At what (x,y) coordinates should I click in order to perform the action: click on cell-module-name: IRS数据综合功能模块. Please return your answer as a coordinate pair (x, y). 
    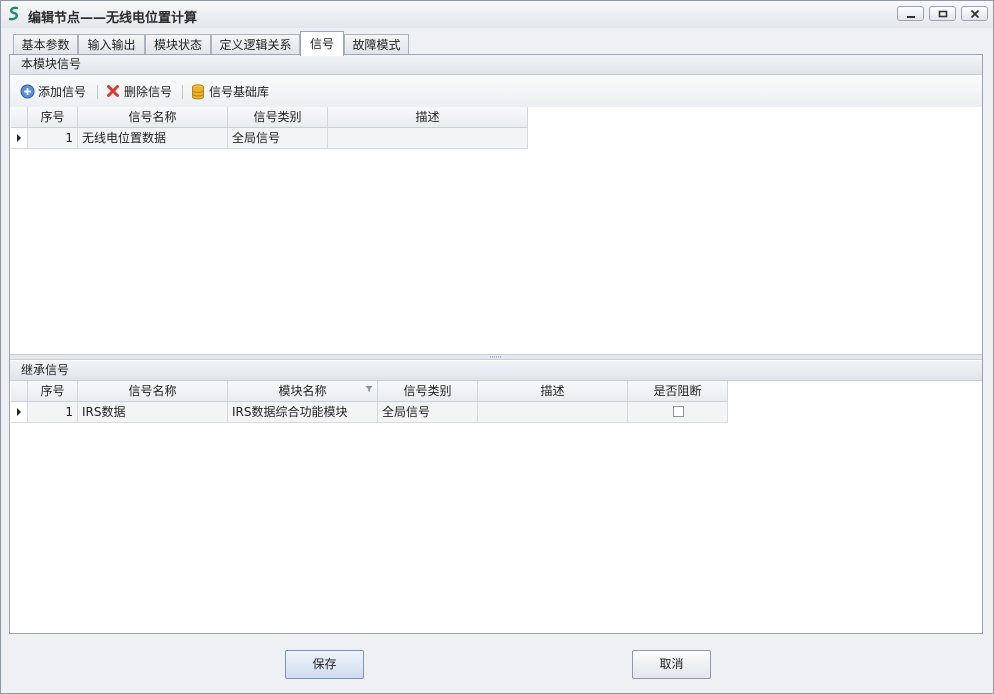
    Looking at the image, I should click on (303, 412).